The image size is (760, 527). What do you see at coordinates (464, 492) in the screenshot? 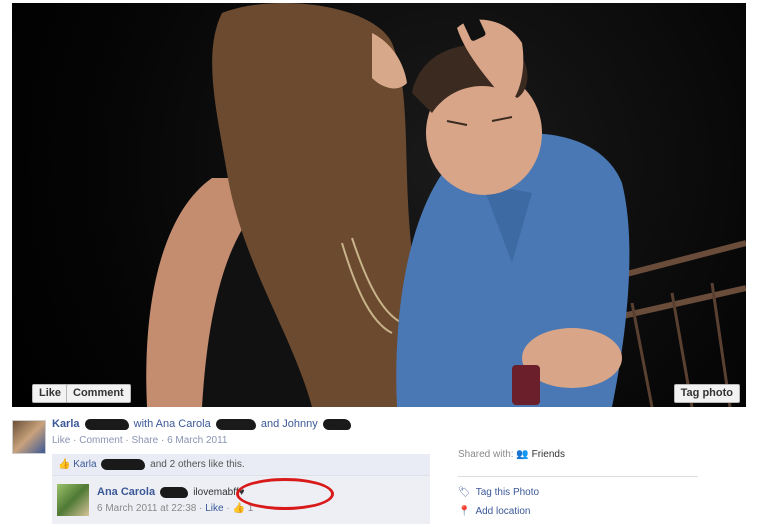
I see `tag-icon: 🏷` at bounding box center [464, 492].